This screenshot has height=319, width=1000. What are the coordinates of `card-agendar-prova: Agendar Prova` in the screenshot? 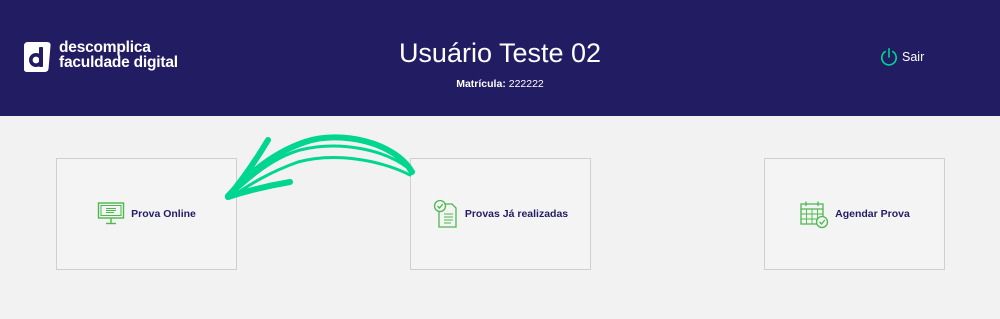 It's located at (854, 214).